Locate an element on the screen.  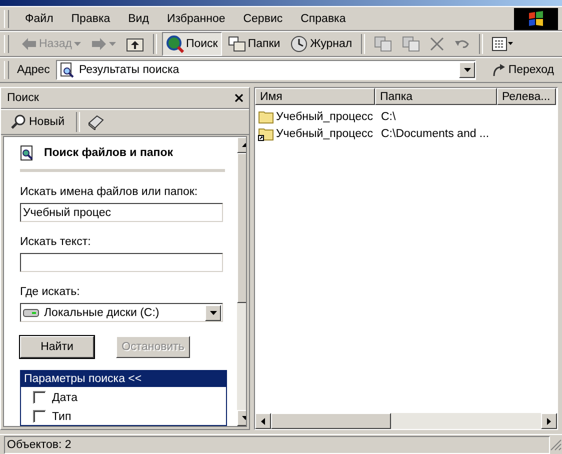
new-search-button: Новый is located at coordinates (37, 122).